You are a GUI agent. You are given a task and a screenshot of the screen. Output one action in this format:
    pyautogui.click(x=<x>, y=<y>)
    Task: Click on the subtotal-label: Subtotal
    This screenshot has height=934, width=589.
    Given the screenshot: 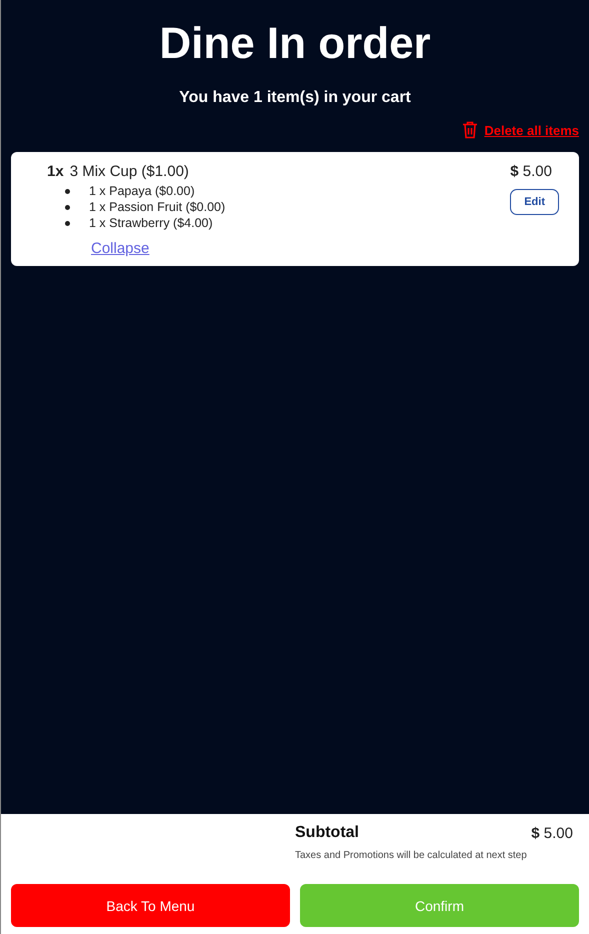 What is the action you would take?
    pyautogui.click(x=327, y=833)
    